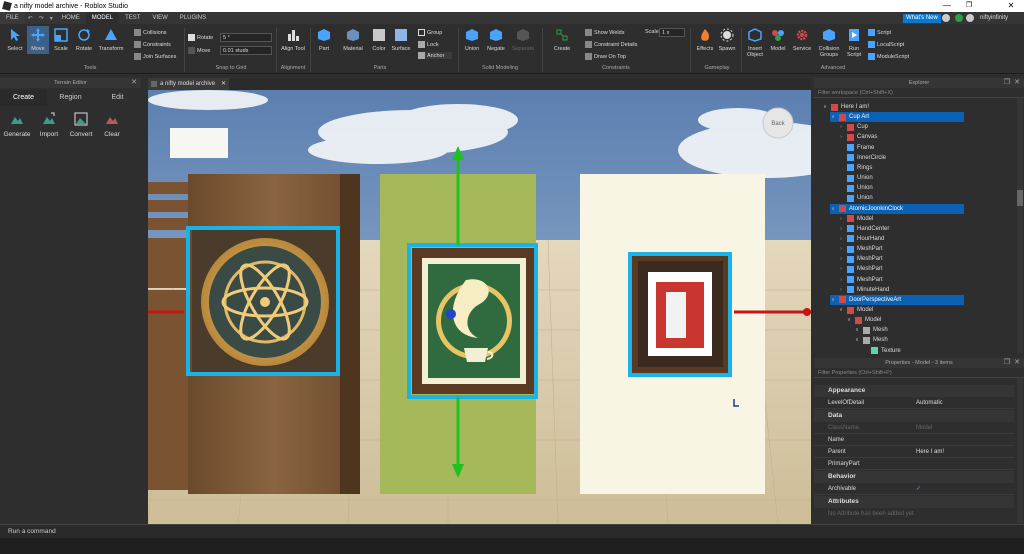 The image size is (1024, 554). Describe the element at coordinates (435, 55) in the screenshot. I see `anchor-button: Anchor` at that location.